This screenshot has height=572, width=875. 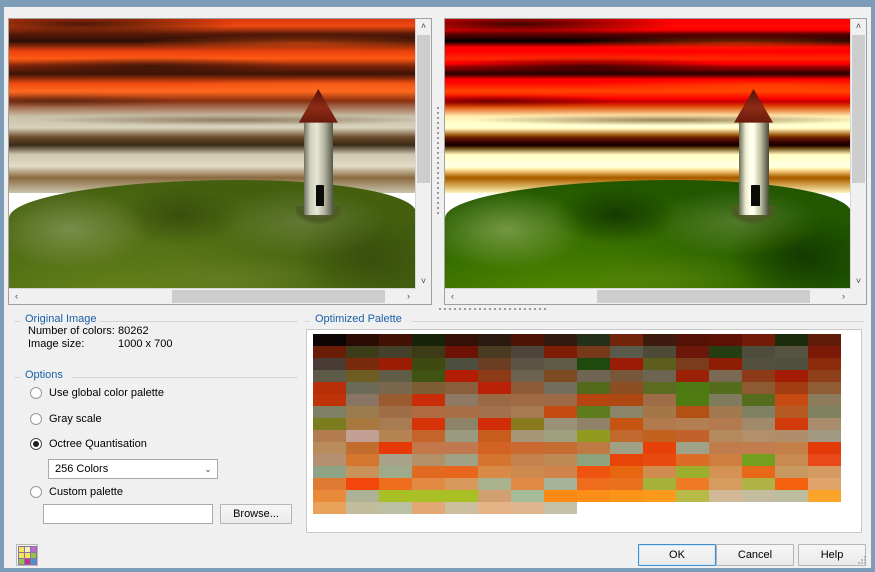 I want to click on optimized-vertical-scrollbar: ˄ ˅, so click(x=858, y=154).